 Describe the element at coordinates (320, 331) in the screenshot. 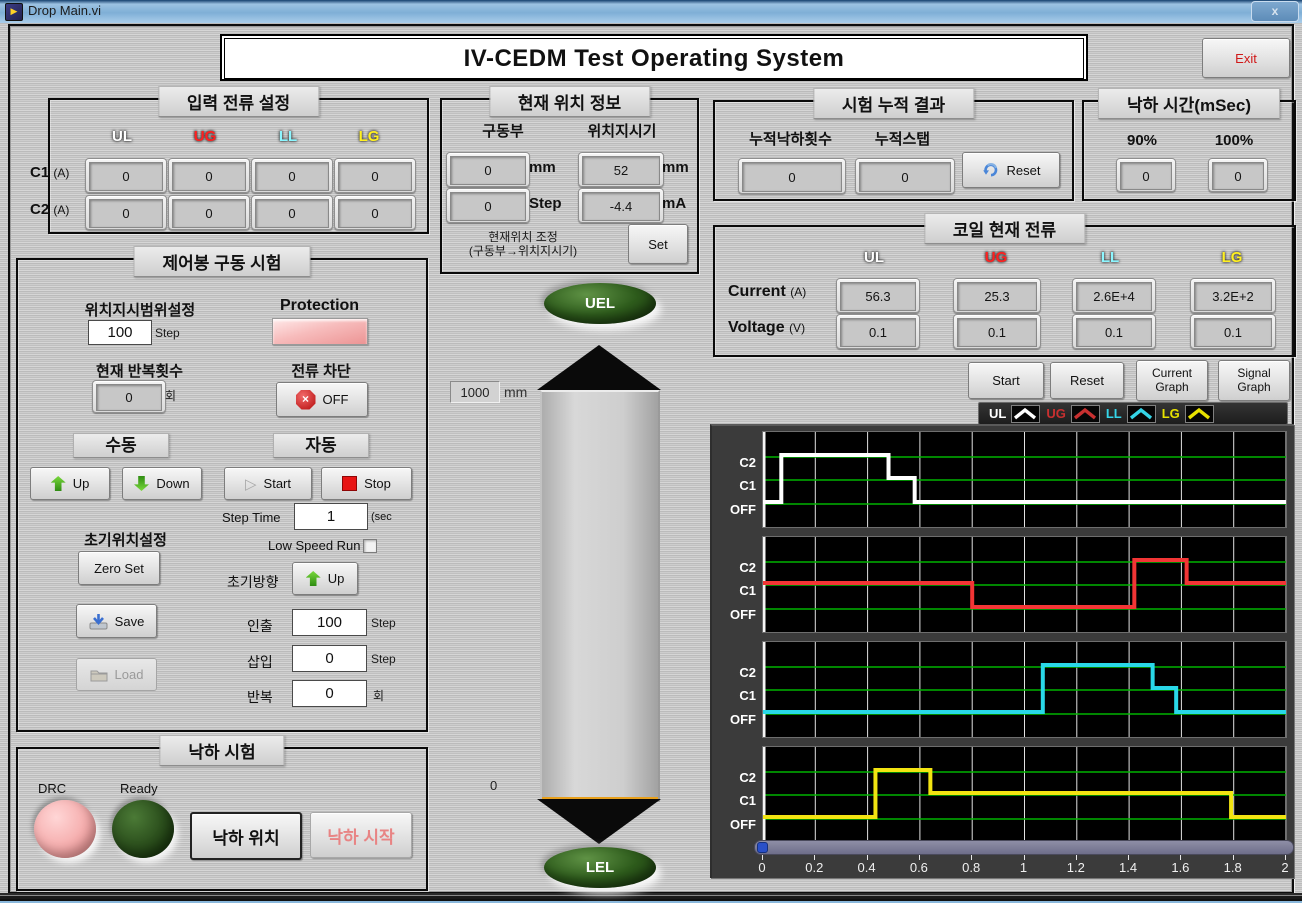

I see `protection-indicator` at that location.